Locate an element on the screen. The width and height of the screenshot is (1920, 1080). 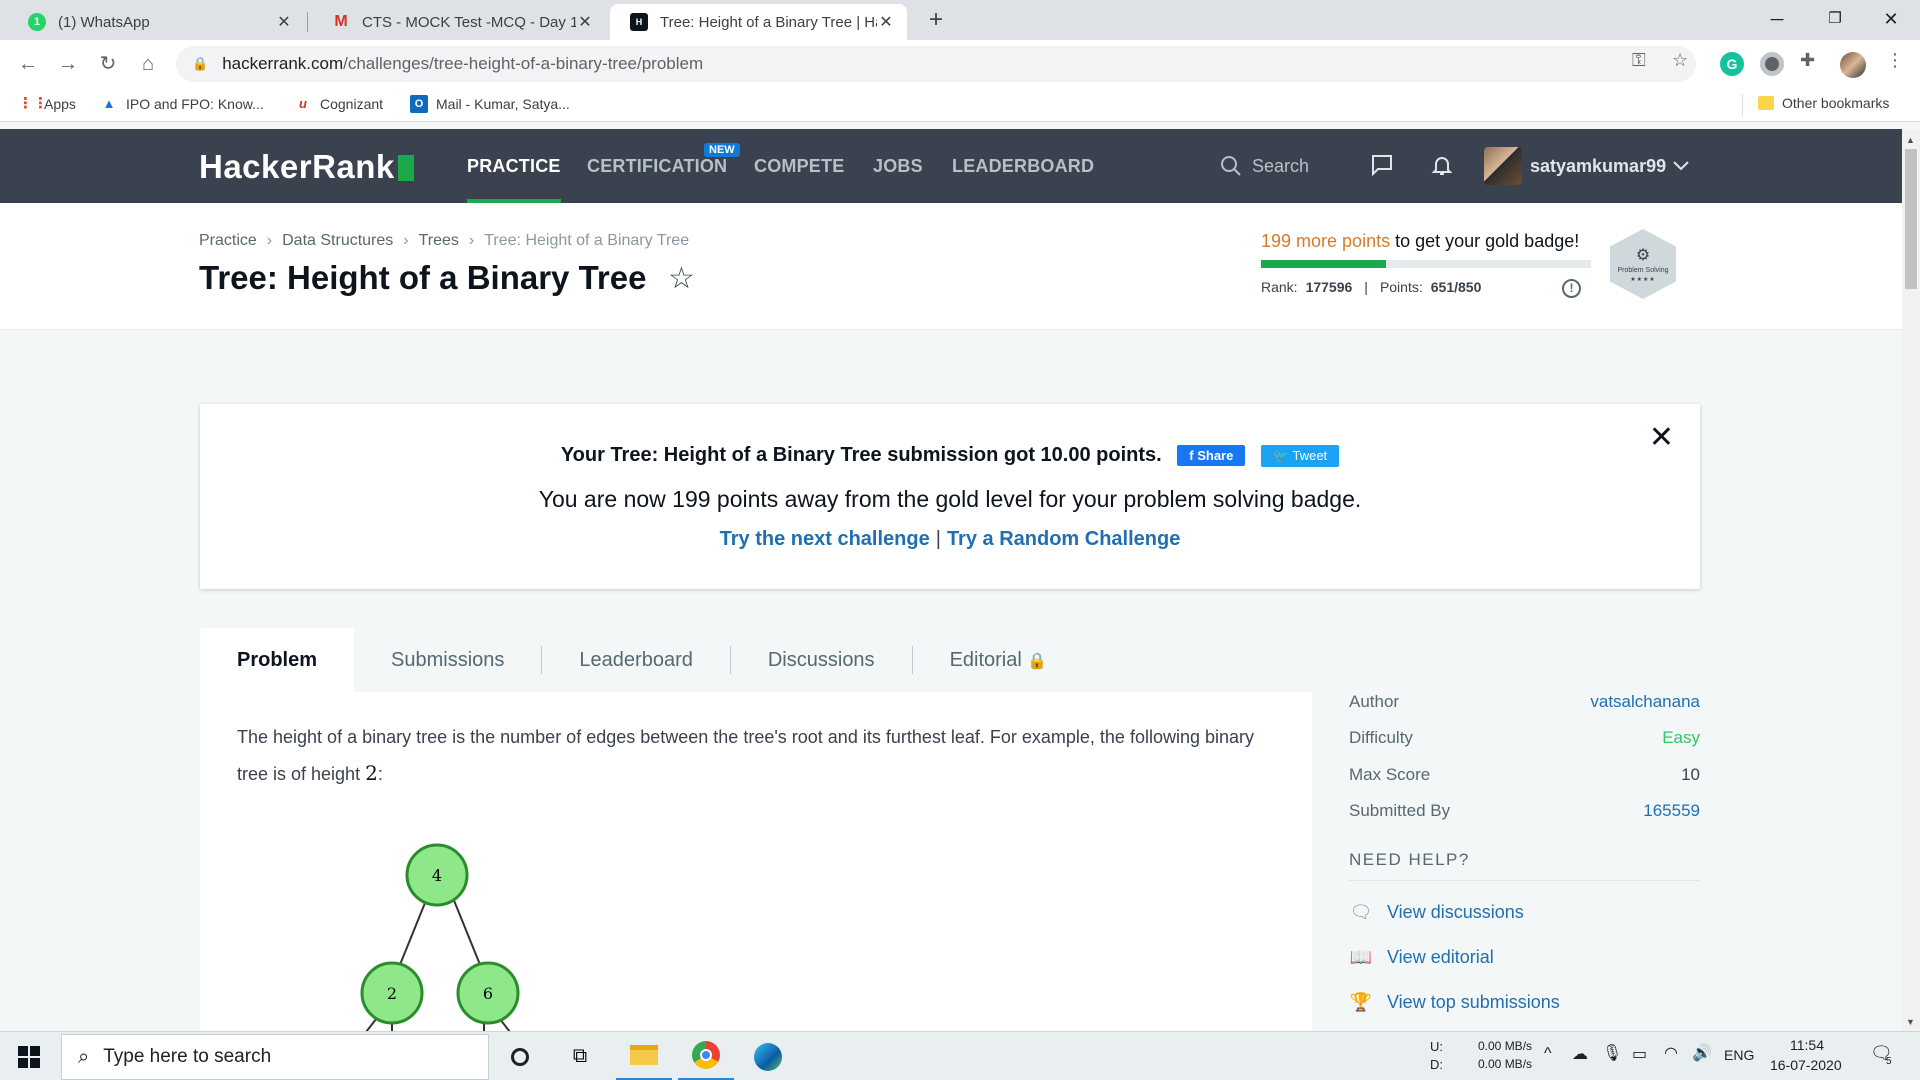
cortana-icon is located at coordinates (520, 1056).